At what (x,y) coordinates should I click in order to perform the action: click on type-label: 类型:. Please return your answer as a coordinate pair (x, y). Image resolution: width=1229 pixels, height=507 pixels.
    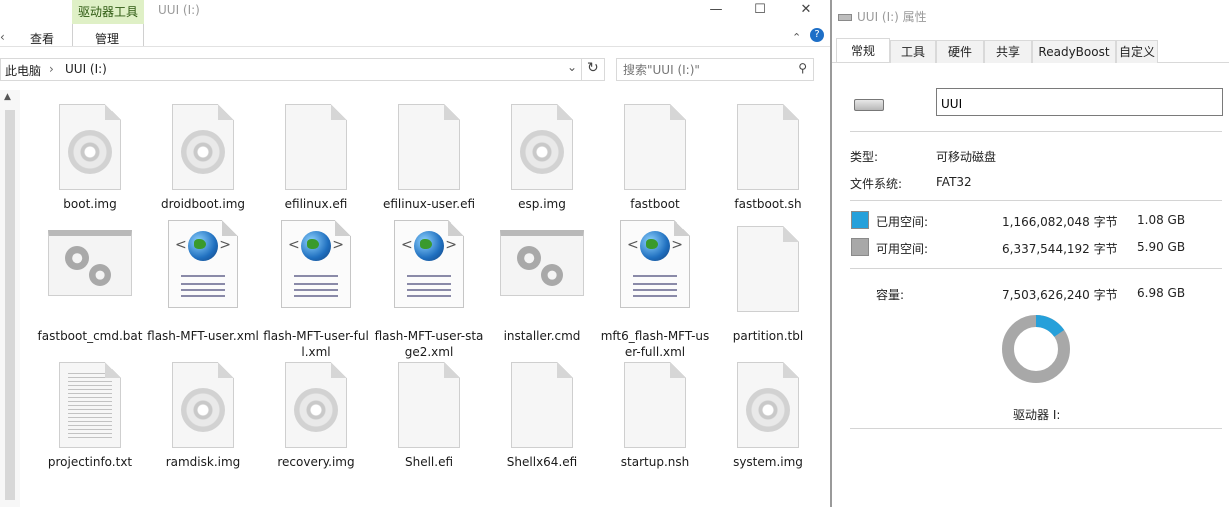
    Looking at the image, I should click on (864, 157).